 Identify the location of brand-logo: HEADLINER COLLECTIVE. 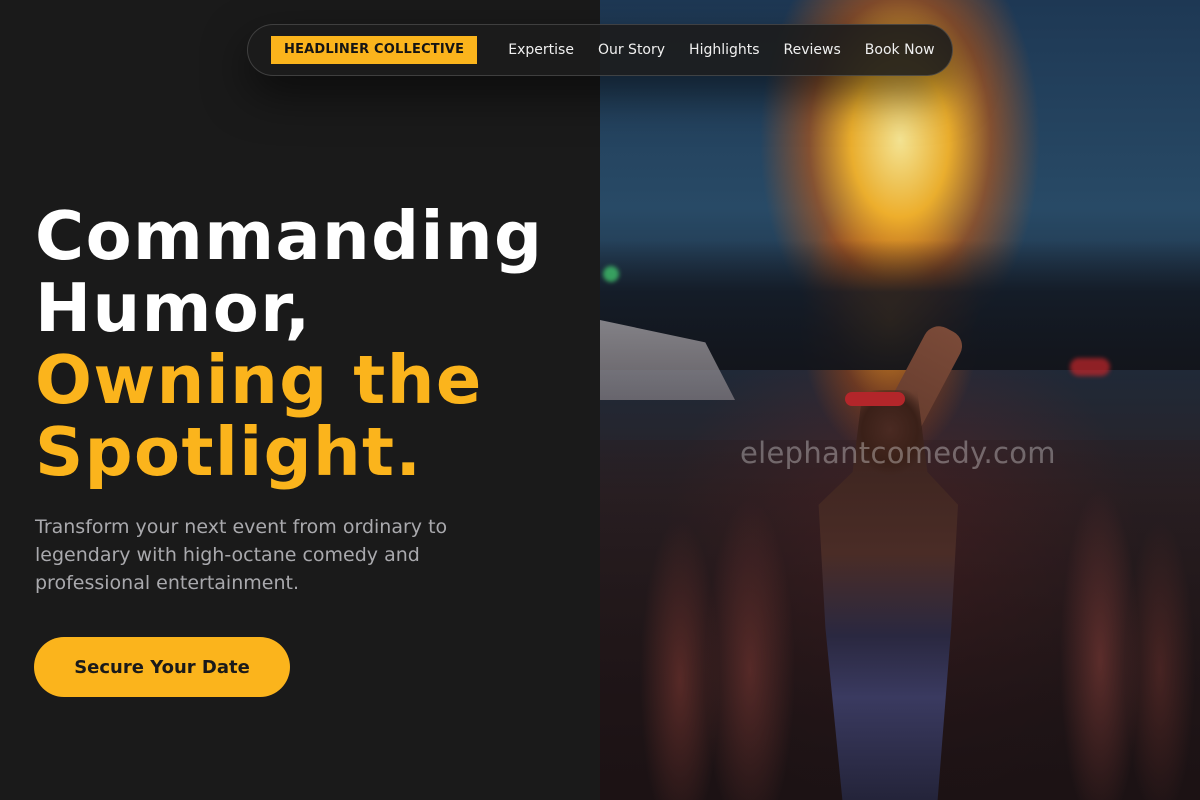
(374, 50).